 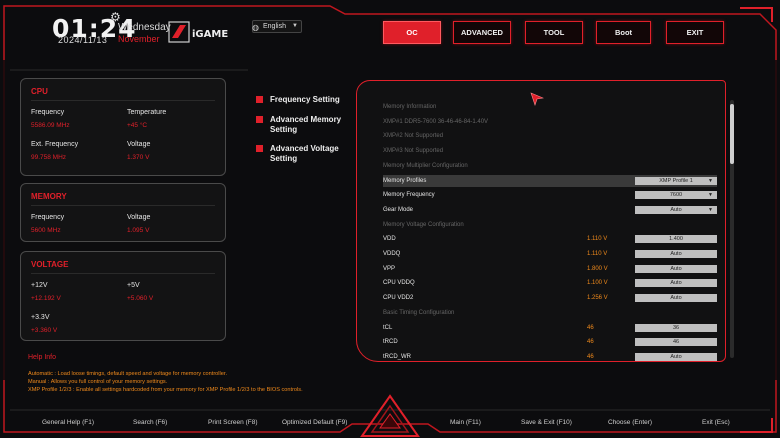 What do you see at coordinates (537, 99) in the screenshot?
I see `cursor-pointer-icon` at bounding box center [537, 99].